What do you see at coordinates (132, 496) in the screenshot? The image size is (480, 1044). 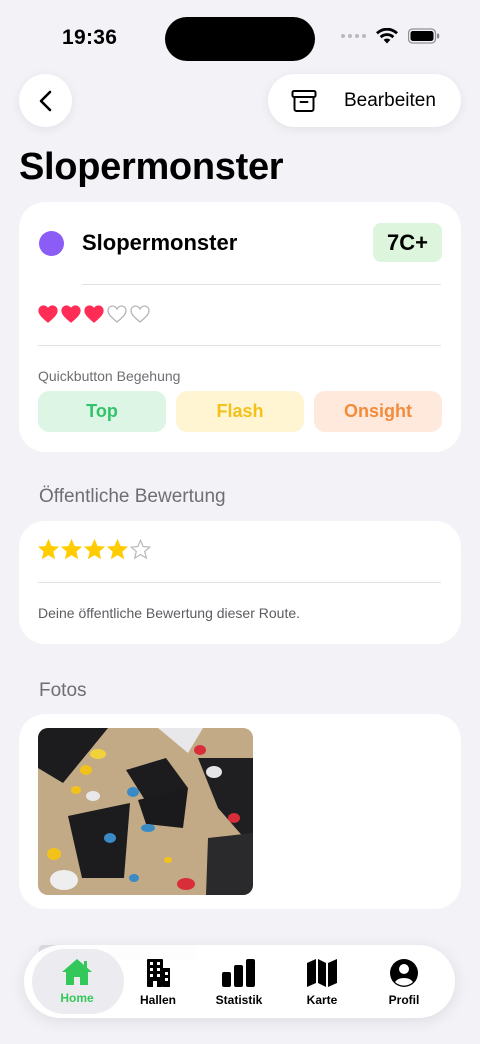 I see `public-rating-header: Öffentliche Bewertung` at bounding box center [132, 496].